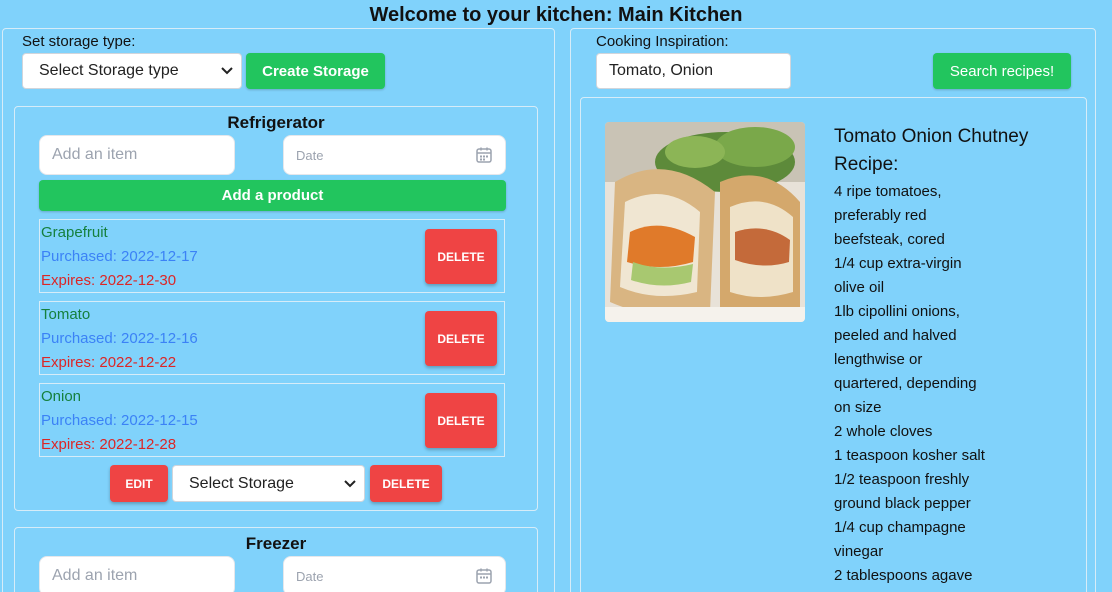 Image resolution: width=1112 pixels, height=592 pixels. What do you see at coordinates (889, 239) in the screenshot?
I see `ingredient-line: beefsteak, cored` at bounding box center [889, 239].